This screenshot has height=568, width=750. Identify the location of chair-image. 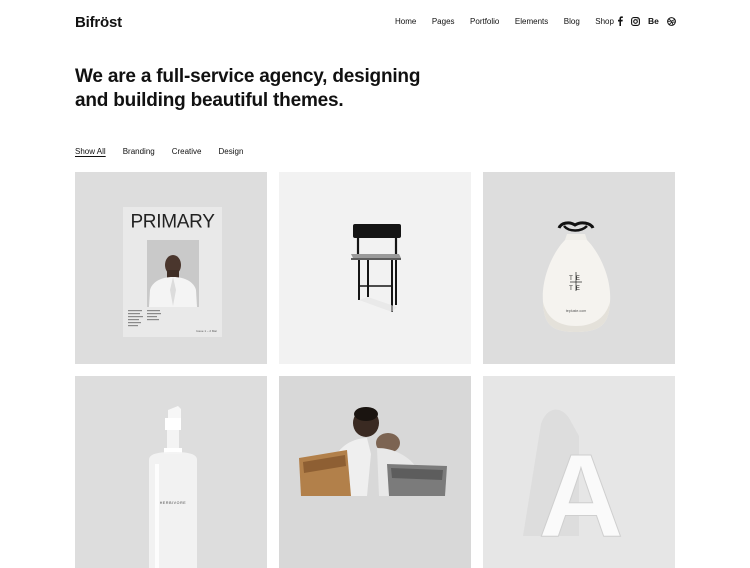
(376, 268).